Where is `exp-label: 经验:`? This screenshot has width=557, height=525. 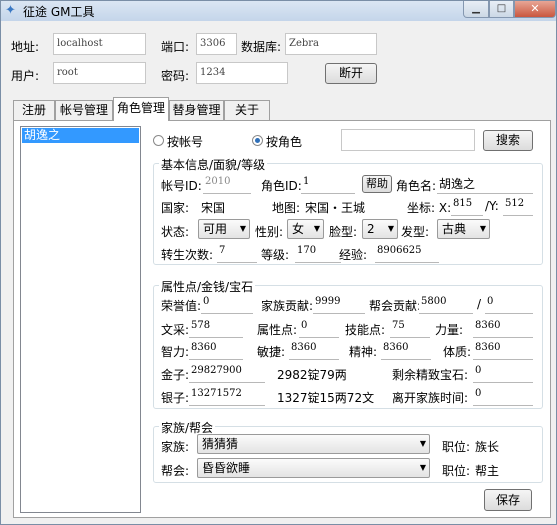 exp-label: 经验: is located at coordinates (353, 255).